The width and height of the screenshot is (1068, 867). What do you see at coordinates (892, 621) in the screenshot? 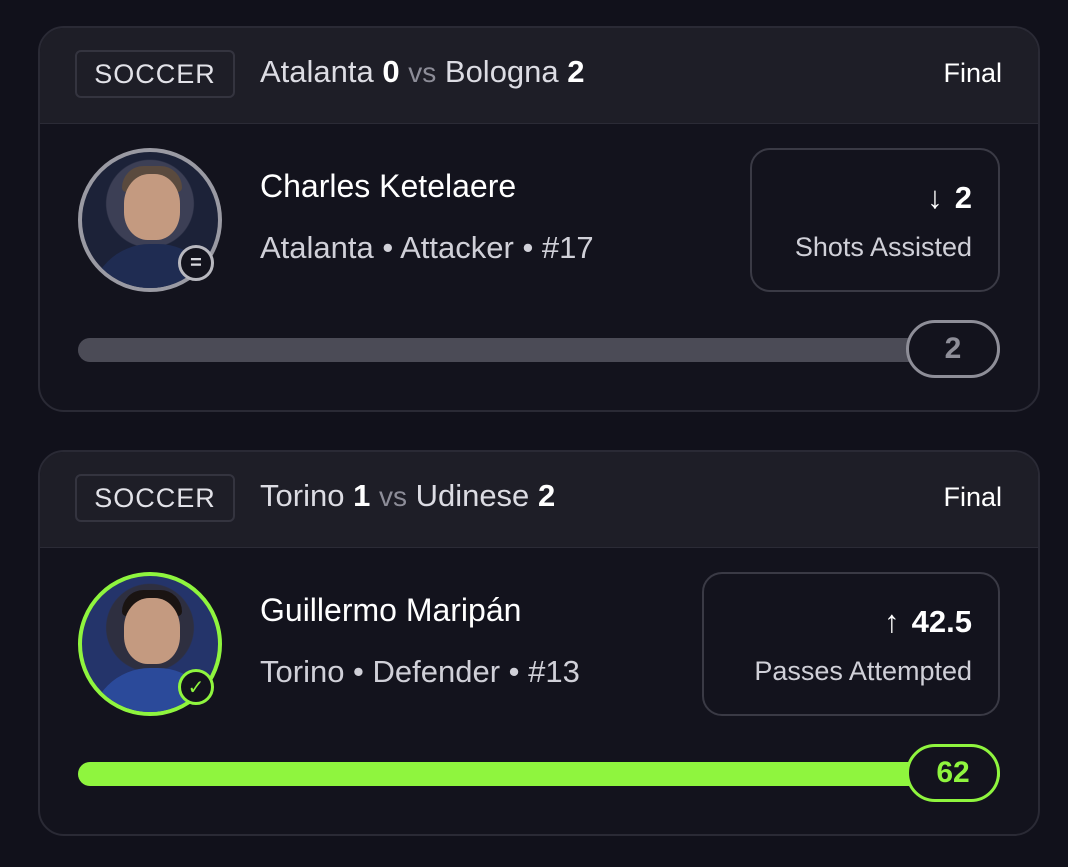
I see `arrow-up-icon: ↑` at bounding box center [892, 621].